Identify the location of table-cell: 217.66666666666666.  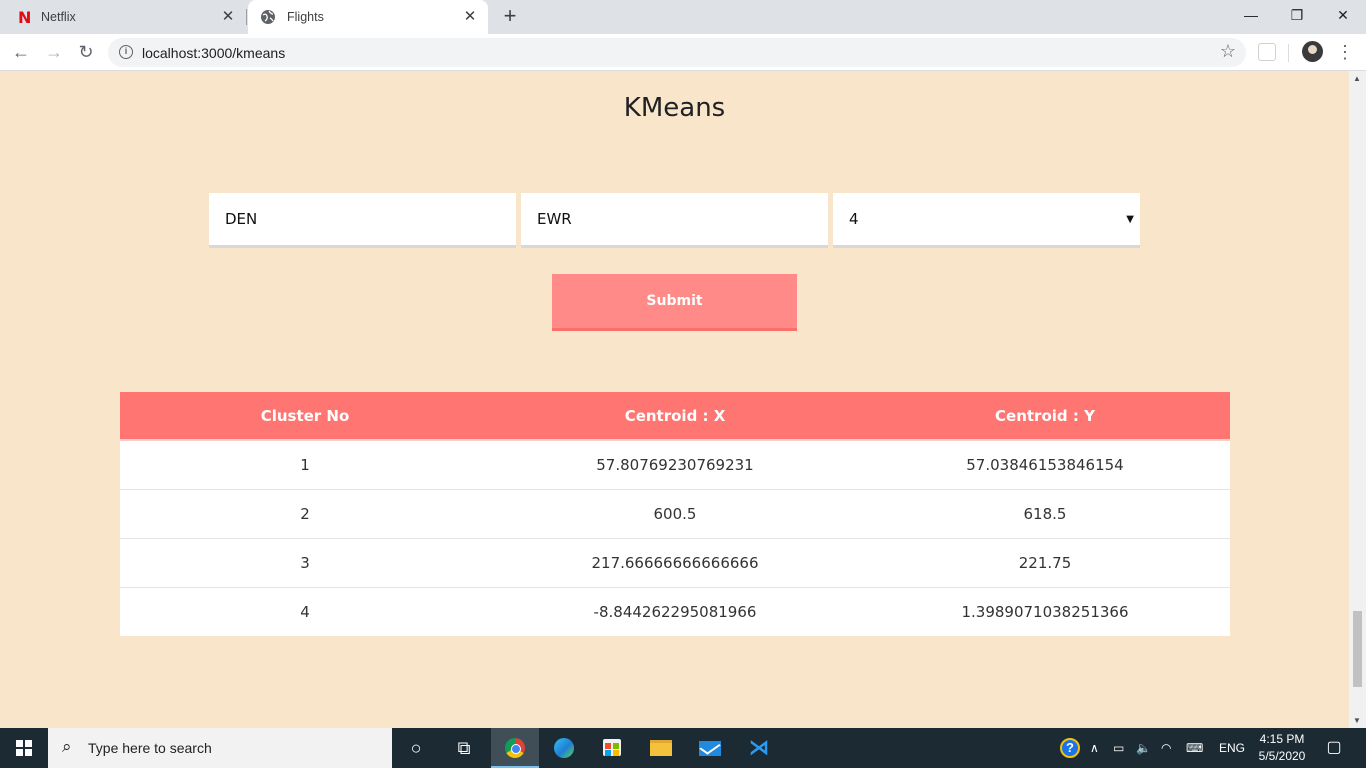
(675, 563).